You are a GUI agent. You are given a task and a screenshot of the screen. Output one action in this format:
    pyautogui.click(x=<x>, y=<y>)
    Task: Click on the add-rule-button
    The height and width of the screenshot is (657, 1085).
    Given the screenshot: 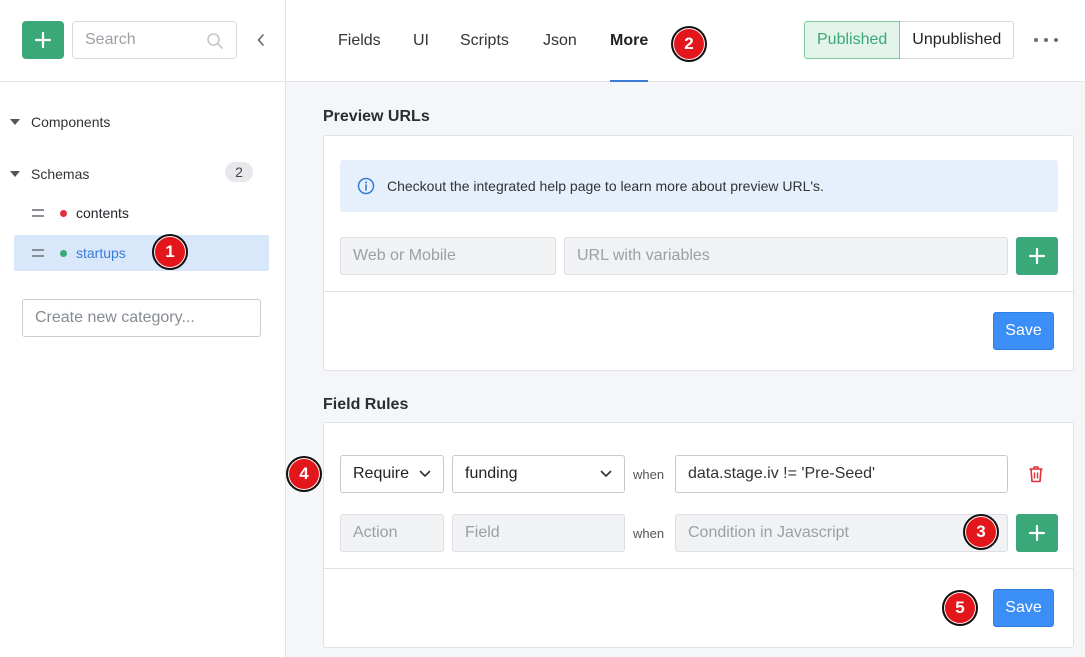 What is the action you would take?
    pyautogui.click(x=1037, y=533)
    